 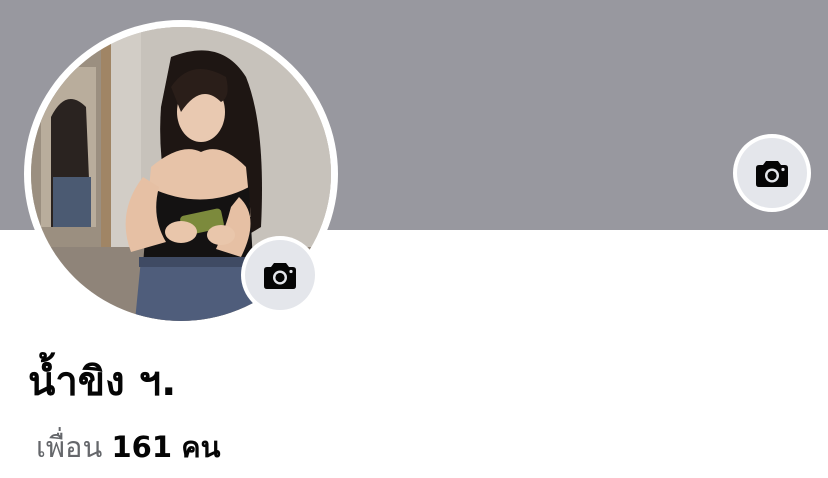 I want to click on edit-profile-picture-button, so click(x=280, y=275).